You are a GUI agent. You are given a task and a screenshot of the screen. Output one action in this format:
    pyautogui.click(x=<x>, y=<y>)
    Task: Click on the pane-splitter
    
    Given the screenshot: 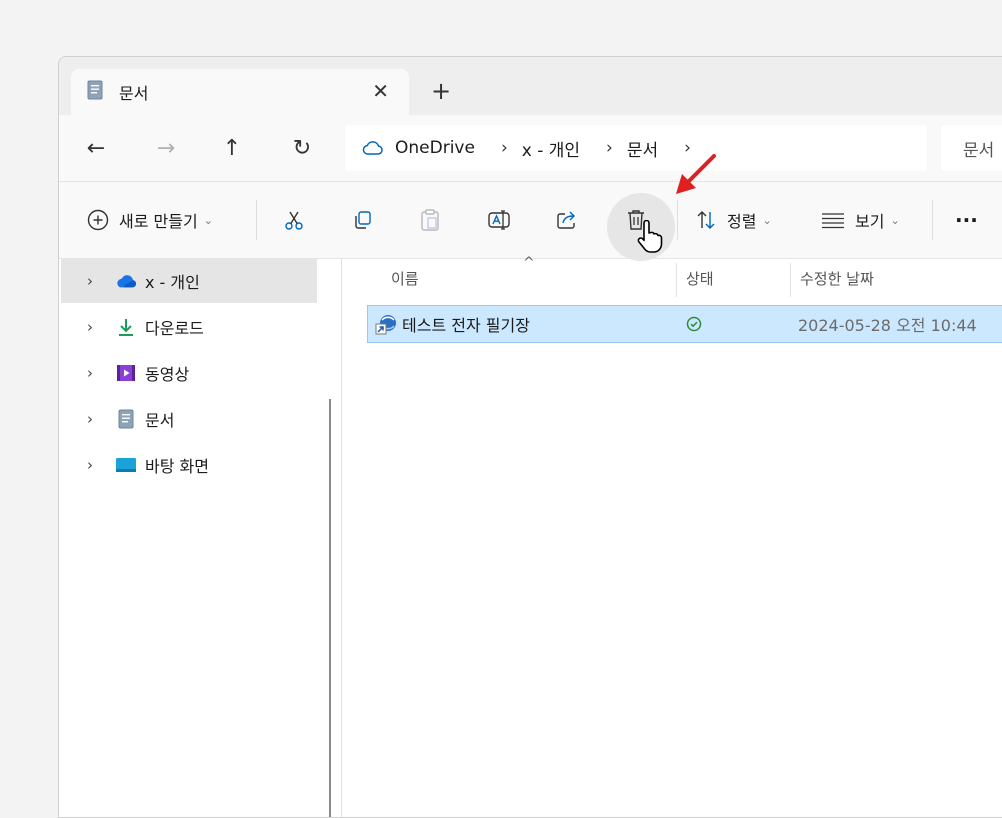 What is the action you would take?
    pyautogui.click(x=341, y=538)
    